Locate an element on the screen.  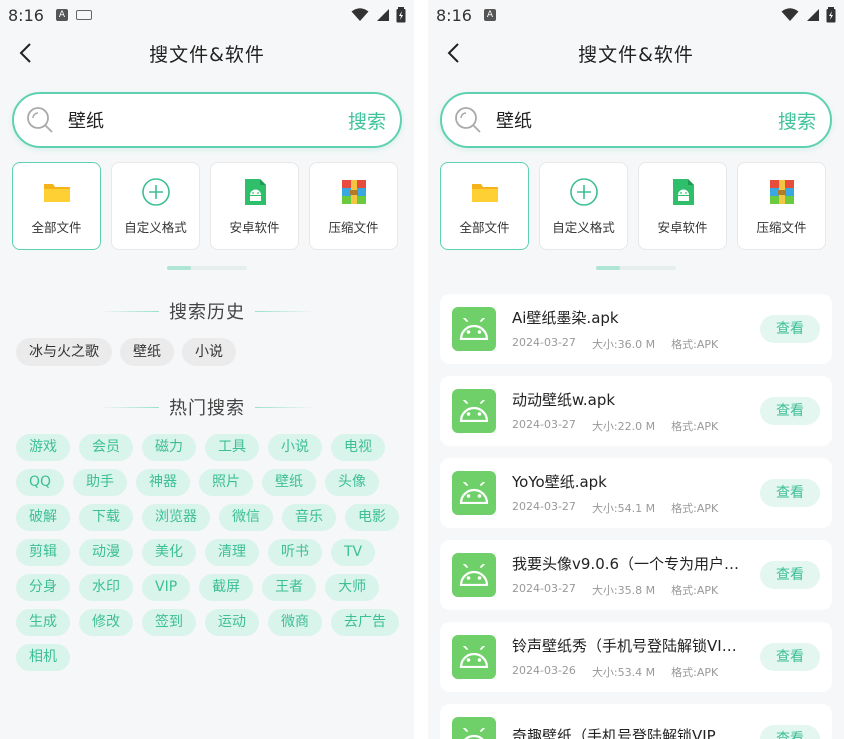
hot-search-chip: 签到 is located at coordinates (169, 622).